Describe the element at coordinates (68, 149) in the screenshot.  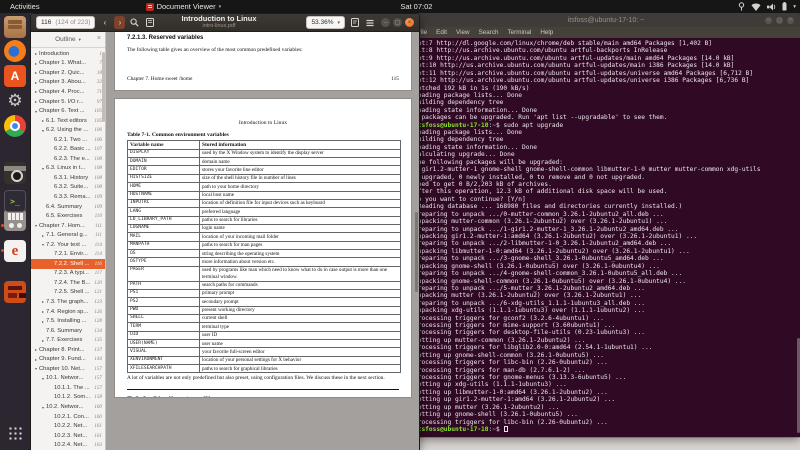
I see `outline-item: 6.2.2. Basic ... 107` at that location.